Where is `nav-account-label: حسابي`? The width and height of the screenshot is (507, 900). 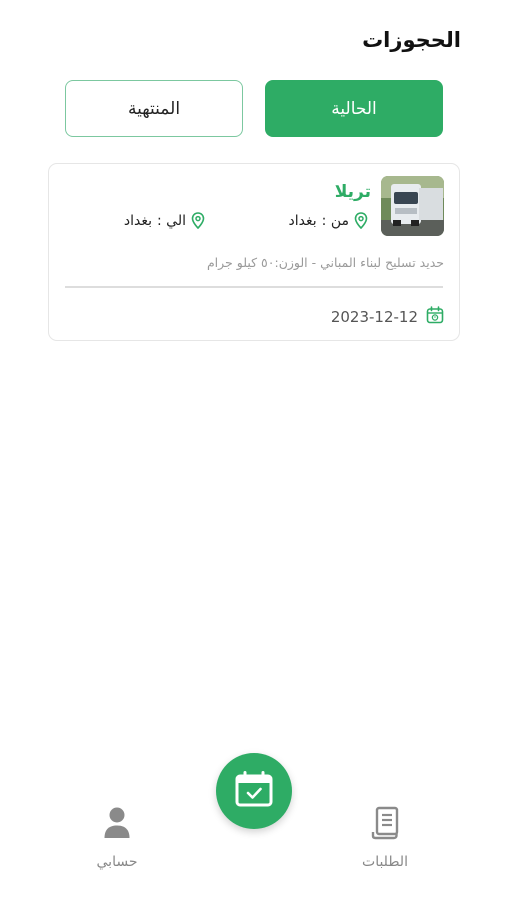 nav-account-label: حسابي is located at coordinates (117, 862).